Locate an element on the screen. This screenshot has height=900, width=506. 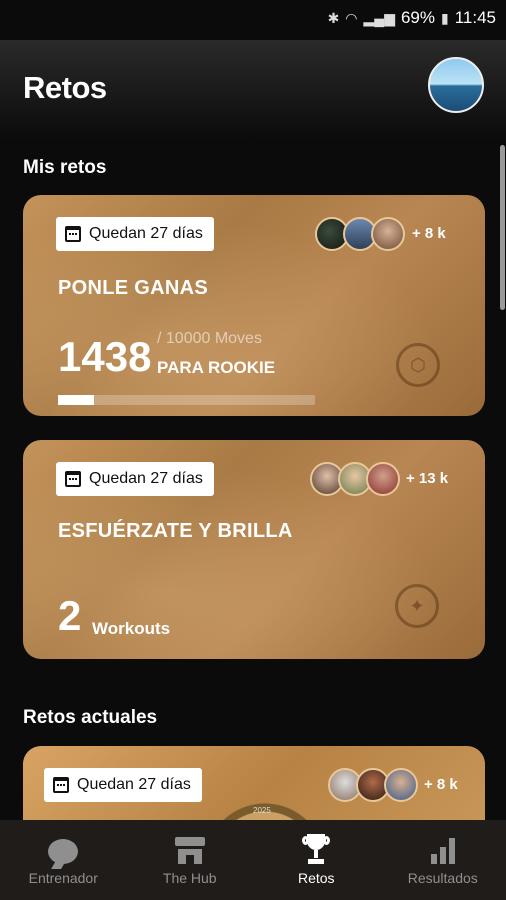
section-title-retos-actuales: Retos actuales is located at coordinates (90, 717).